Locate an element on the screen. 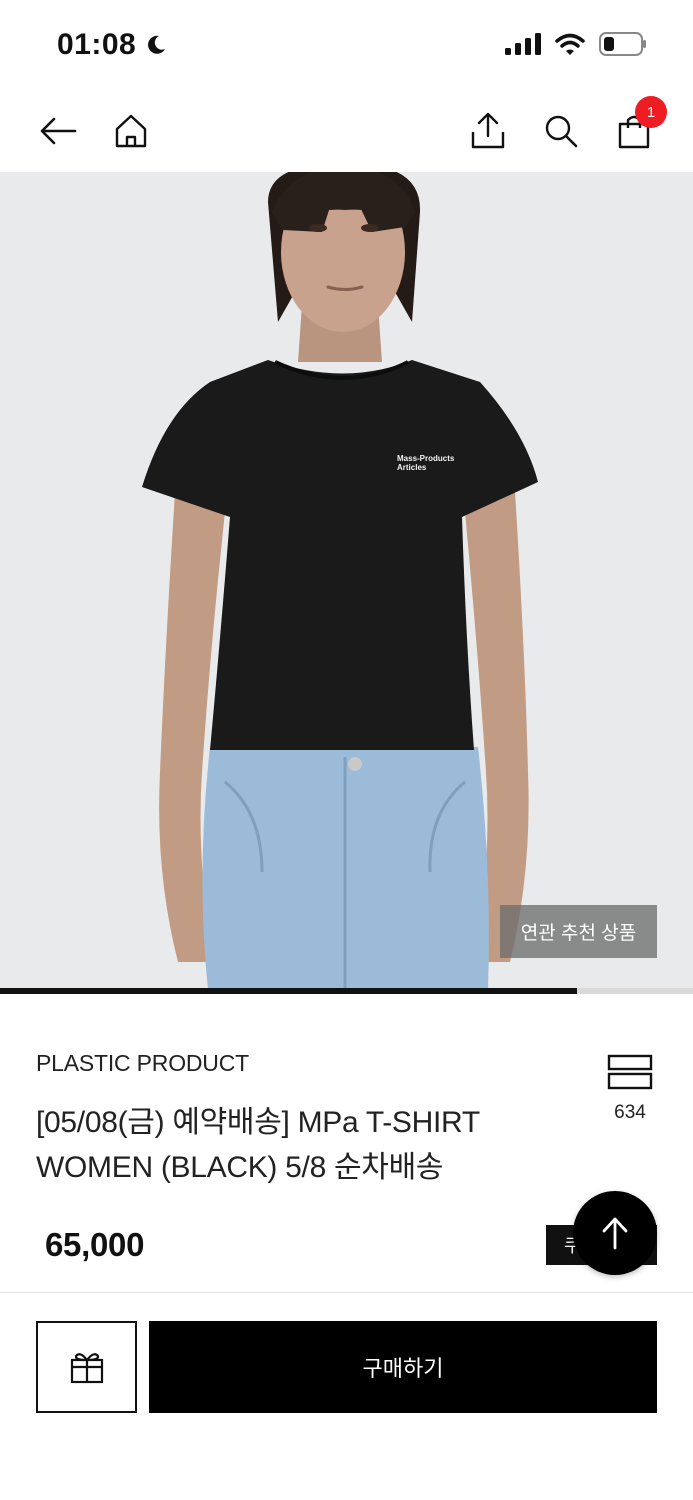  gallery-progress-bar is located at coordinates (346, 991).